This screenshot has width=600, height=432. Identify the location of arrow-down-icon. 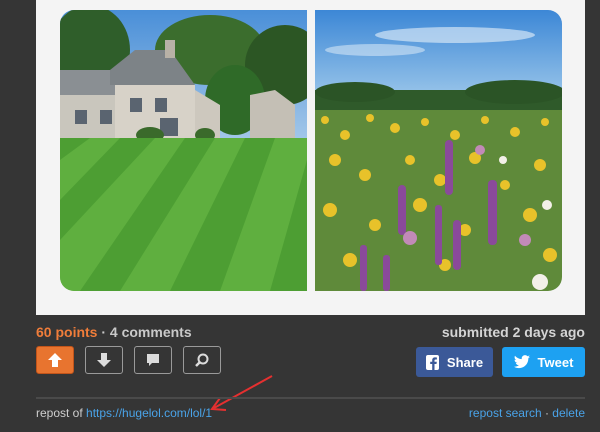
(104, 360).